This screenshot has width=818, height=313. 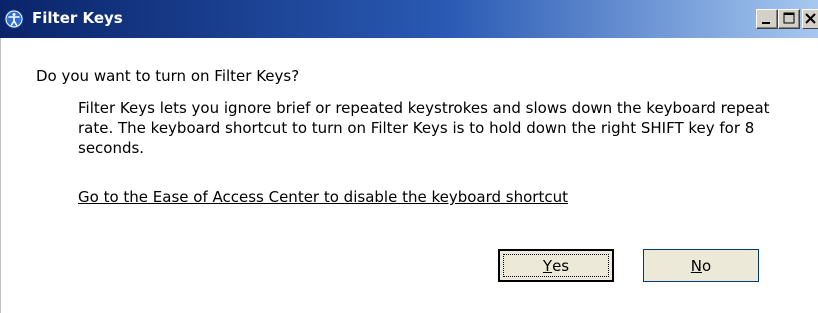 What do you see at coordinates (168, 76) in the screenshot?
I see `dialog-question: Do you want to turn on Filter Keys?` at bounding box center [168, 76].